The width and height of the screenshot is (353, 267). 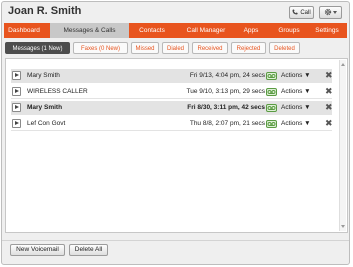 I want to click on tab-faxes: Faxes (0 New), so click(x=100, y=48).